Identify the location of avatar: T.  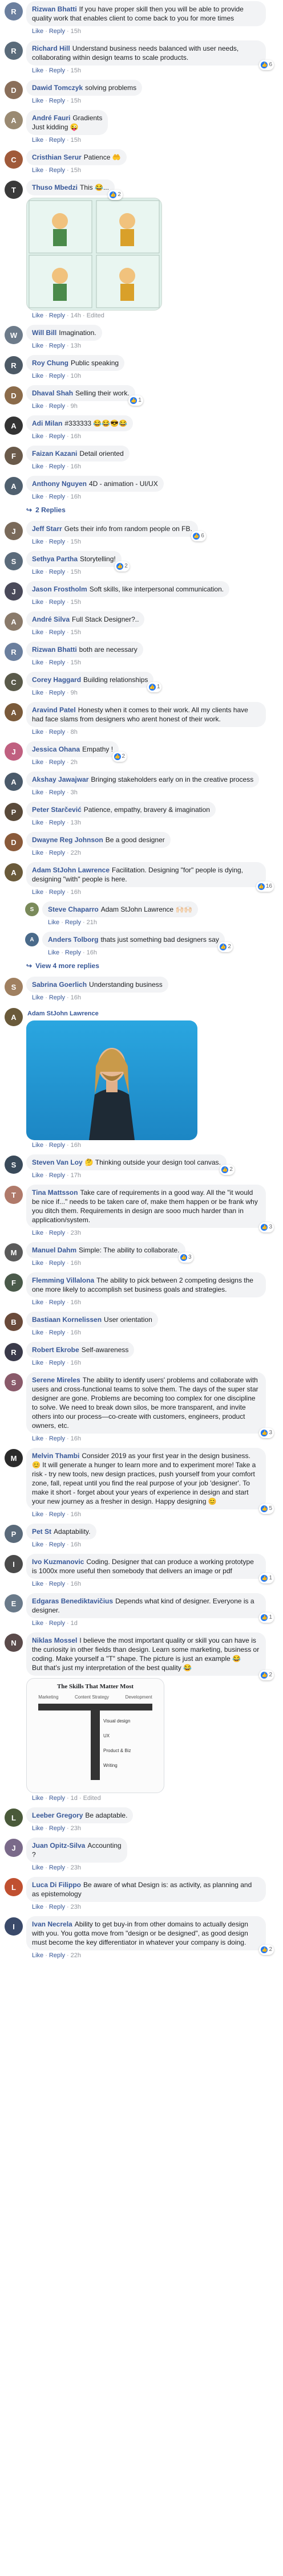
(14, 190).